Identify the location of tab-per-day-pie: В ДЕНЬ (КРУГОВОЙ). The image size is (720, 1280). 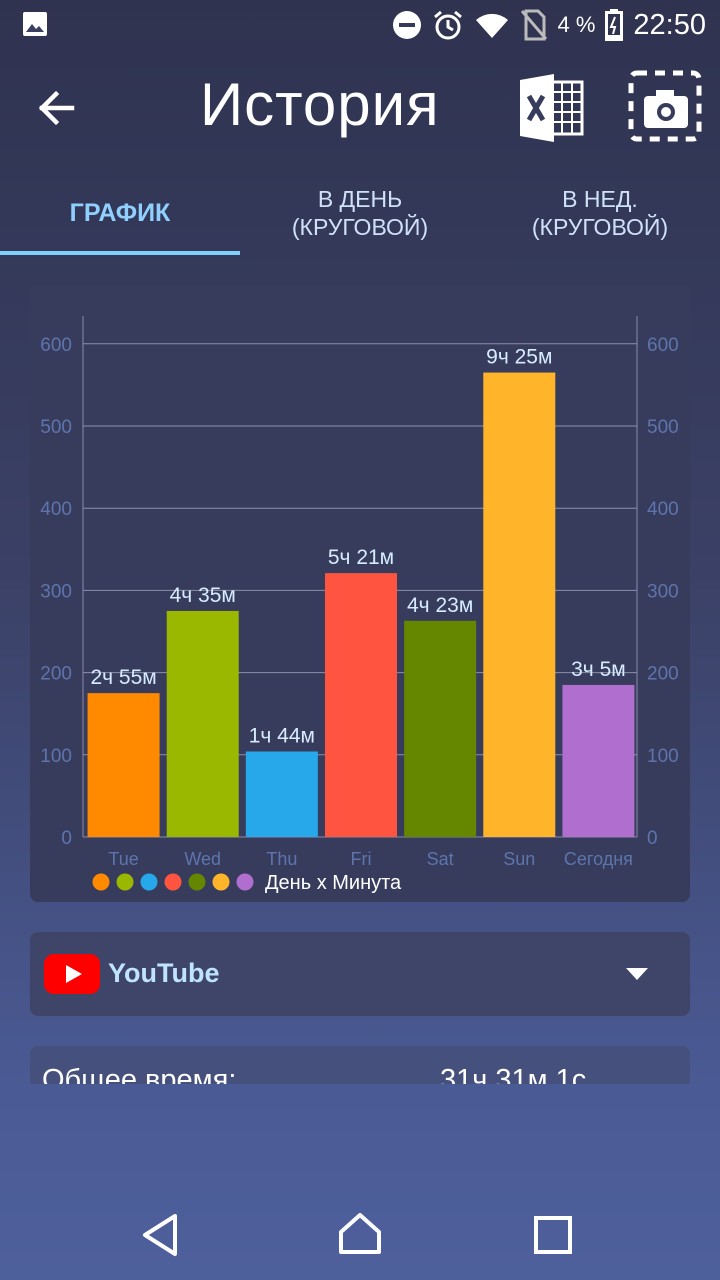
(360, 213).